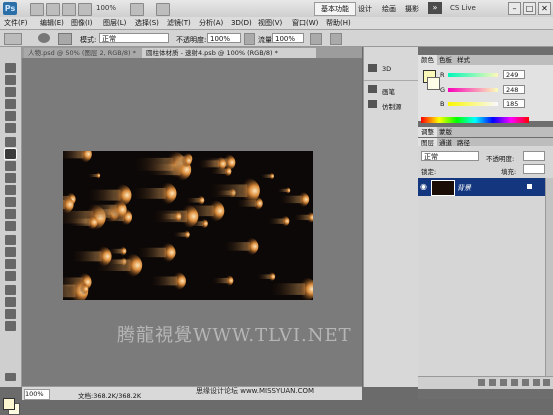 The image size is (553, 415). What do you see at coordinates (534, 169) in the screenshot?
I see `fill-field` at bounding box center [534, 169].